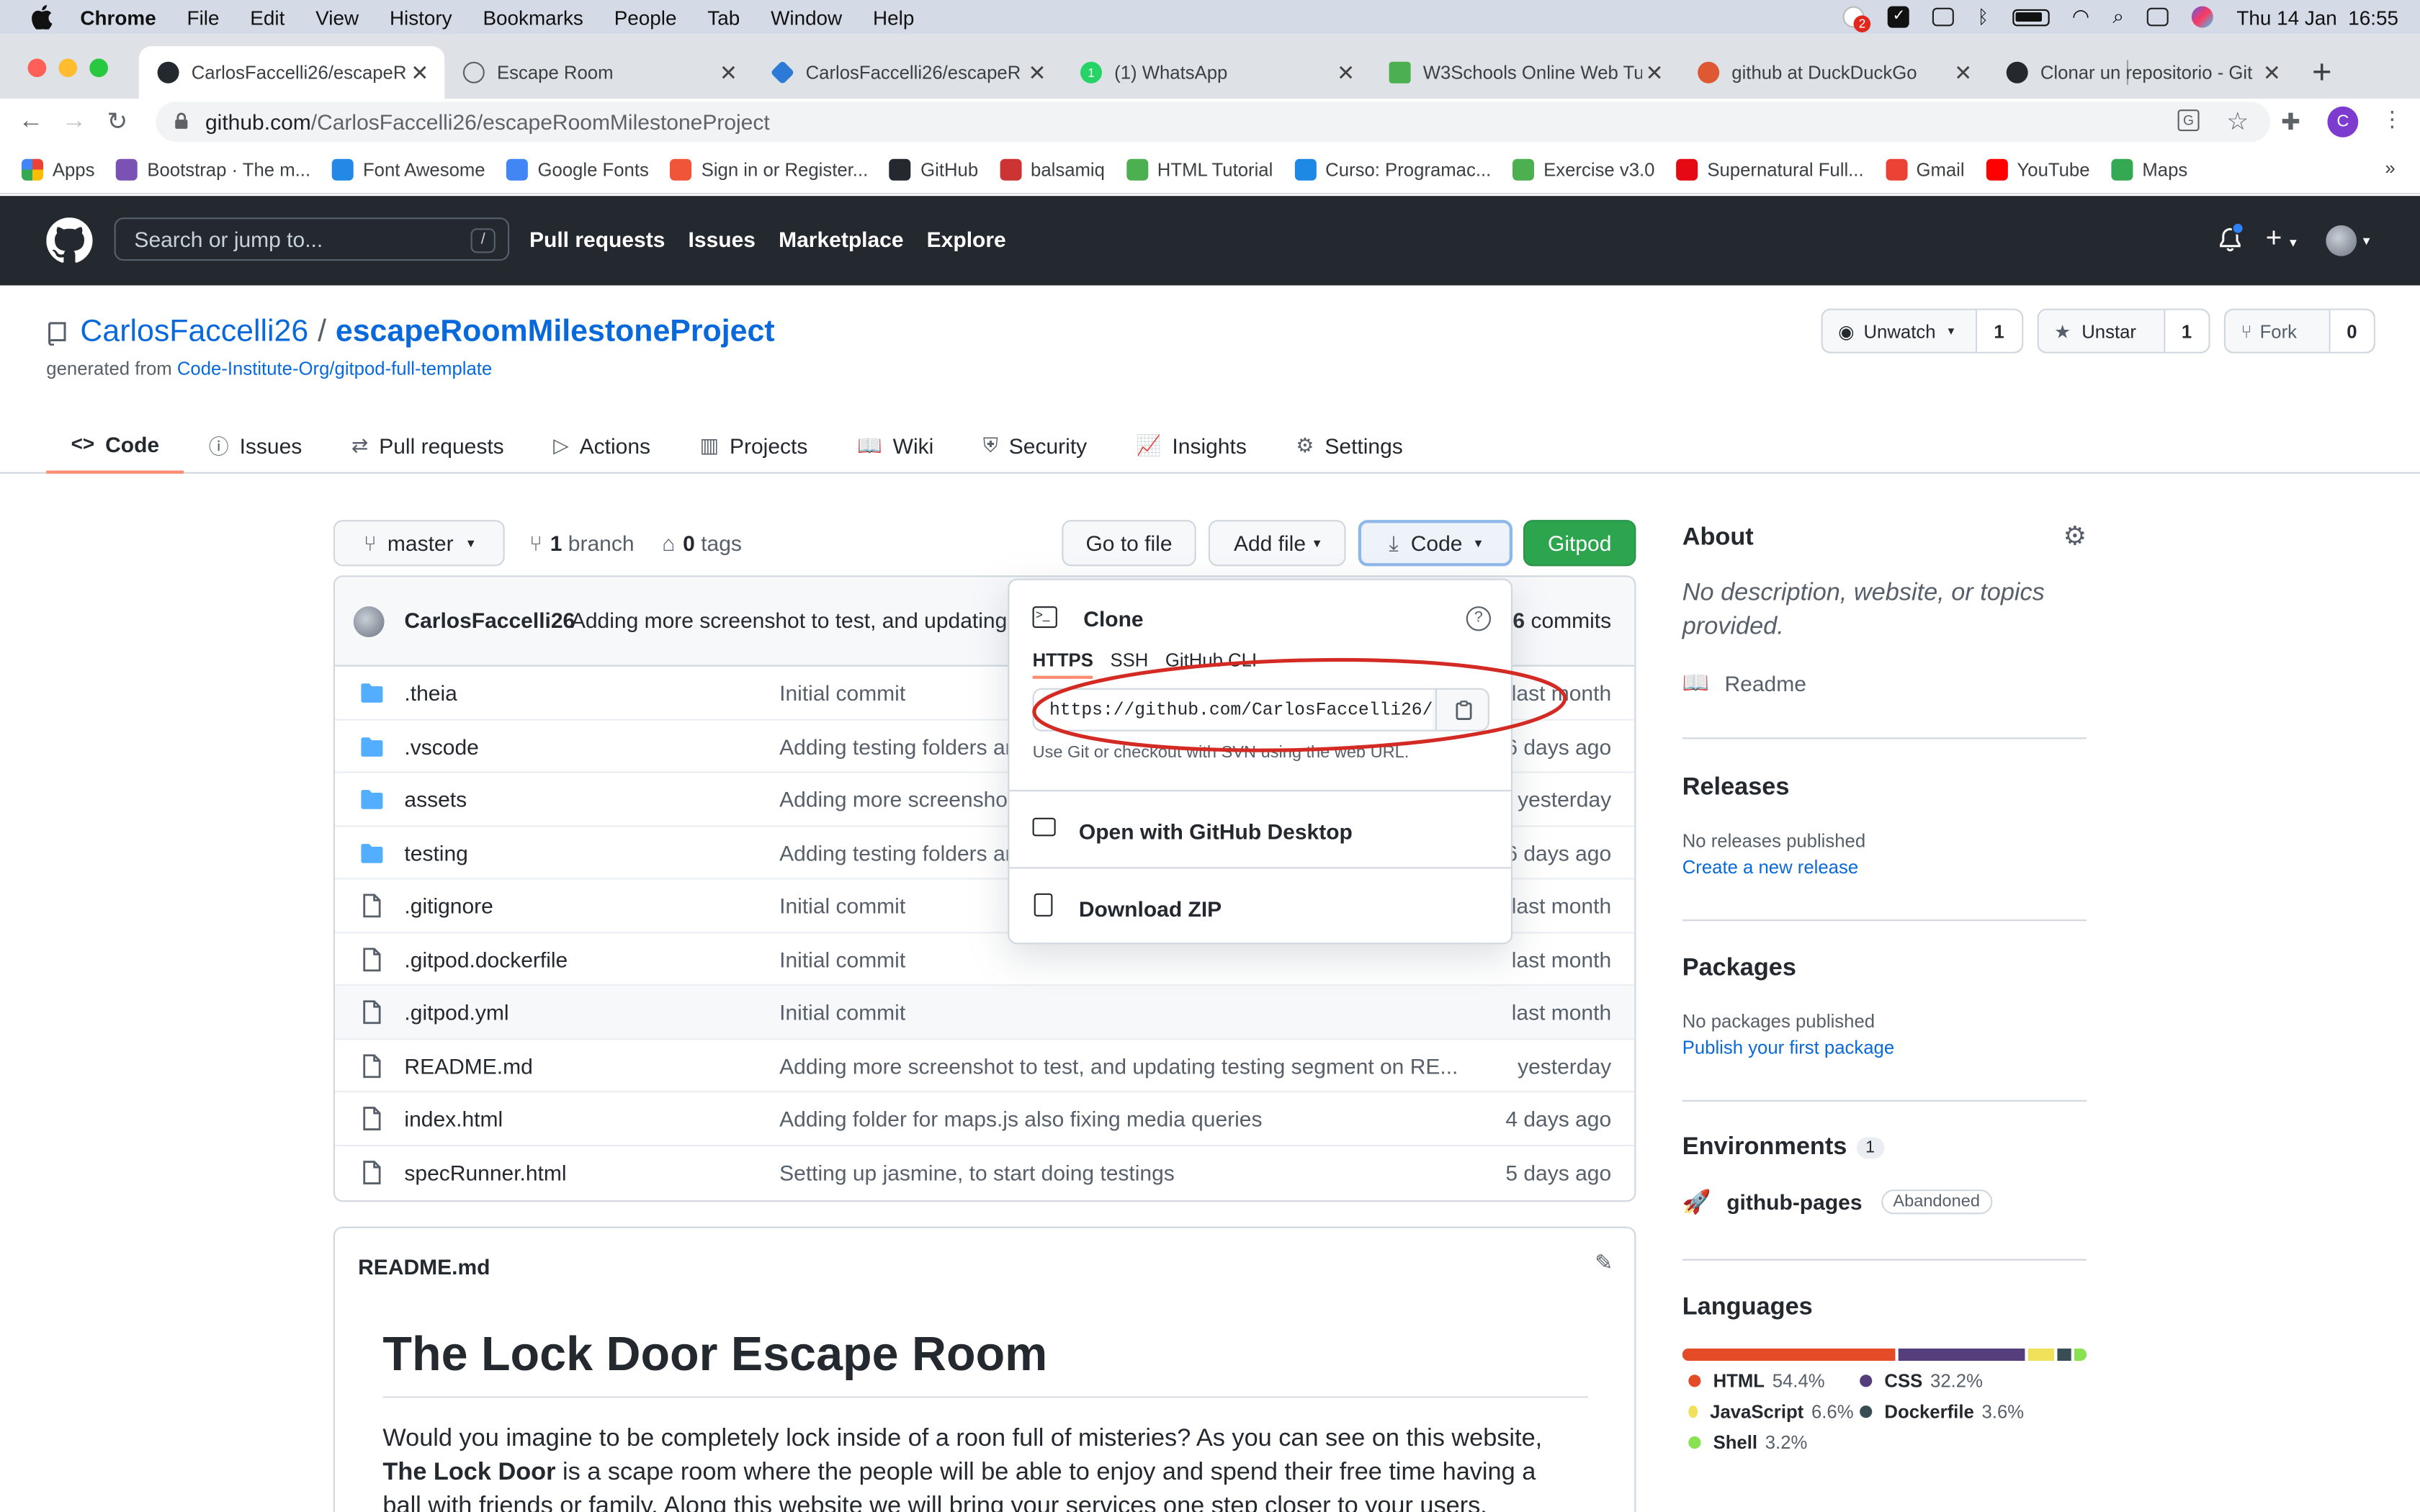  What do you see at coordinates (2038, 169) in the screenshot?
I see `bookmark-item: YouTube` at bounding box center [2038, 169].